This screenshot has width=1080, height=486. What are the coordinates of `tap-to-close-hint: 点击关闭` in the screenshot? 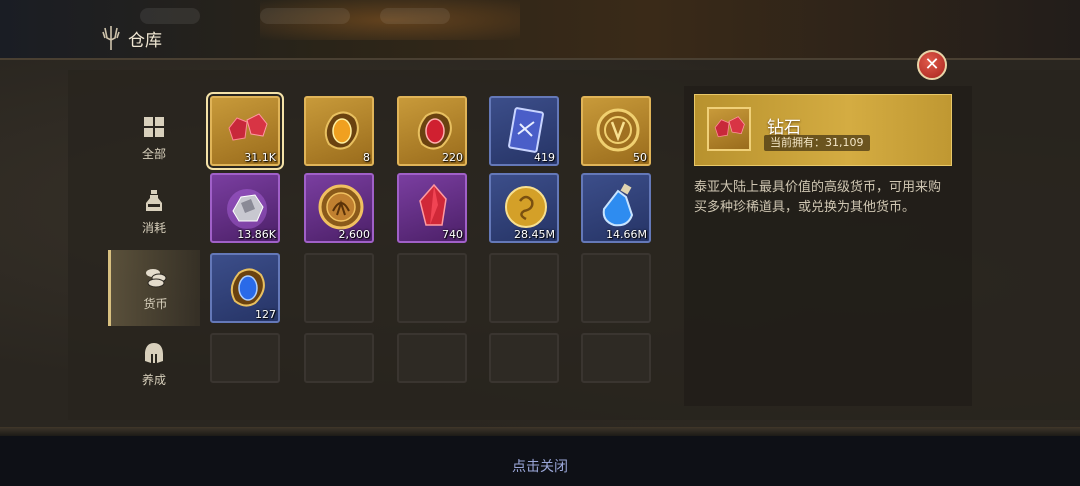 It's located at (540, 466).